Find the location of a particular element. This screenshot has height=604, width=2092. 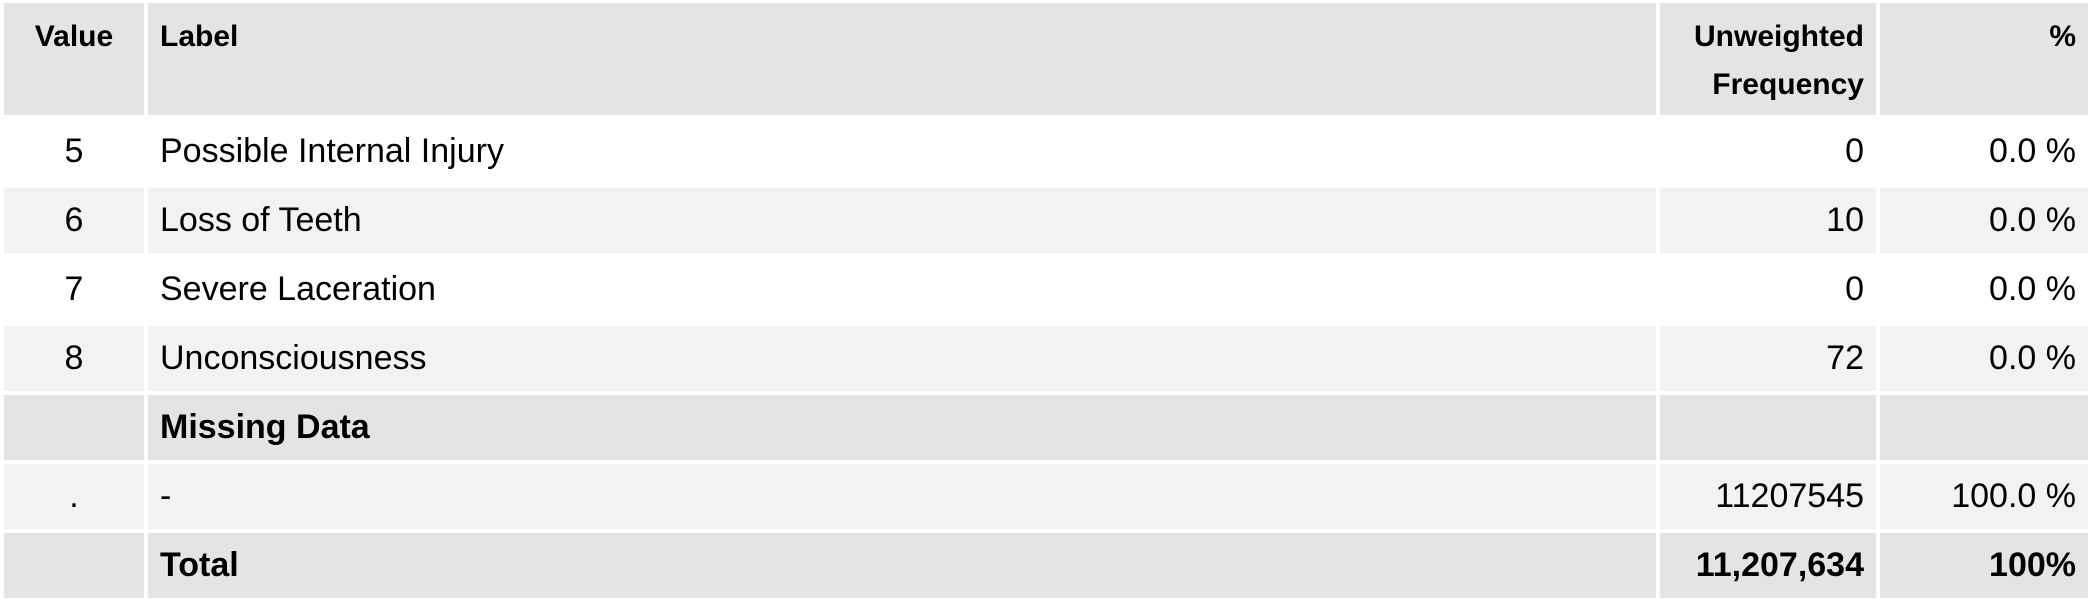

table-row: 5 Possible Internal Injury 0 0.0 % is located at coordinates (1046, 151).